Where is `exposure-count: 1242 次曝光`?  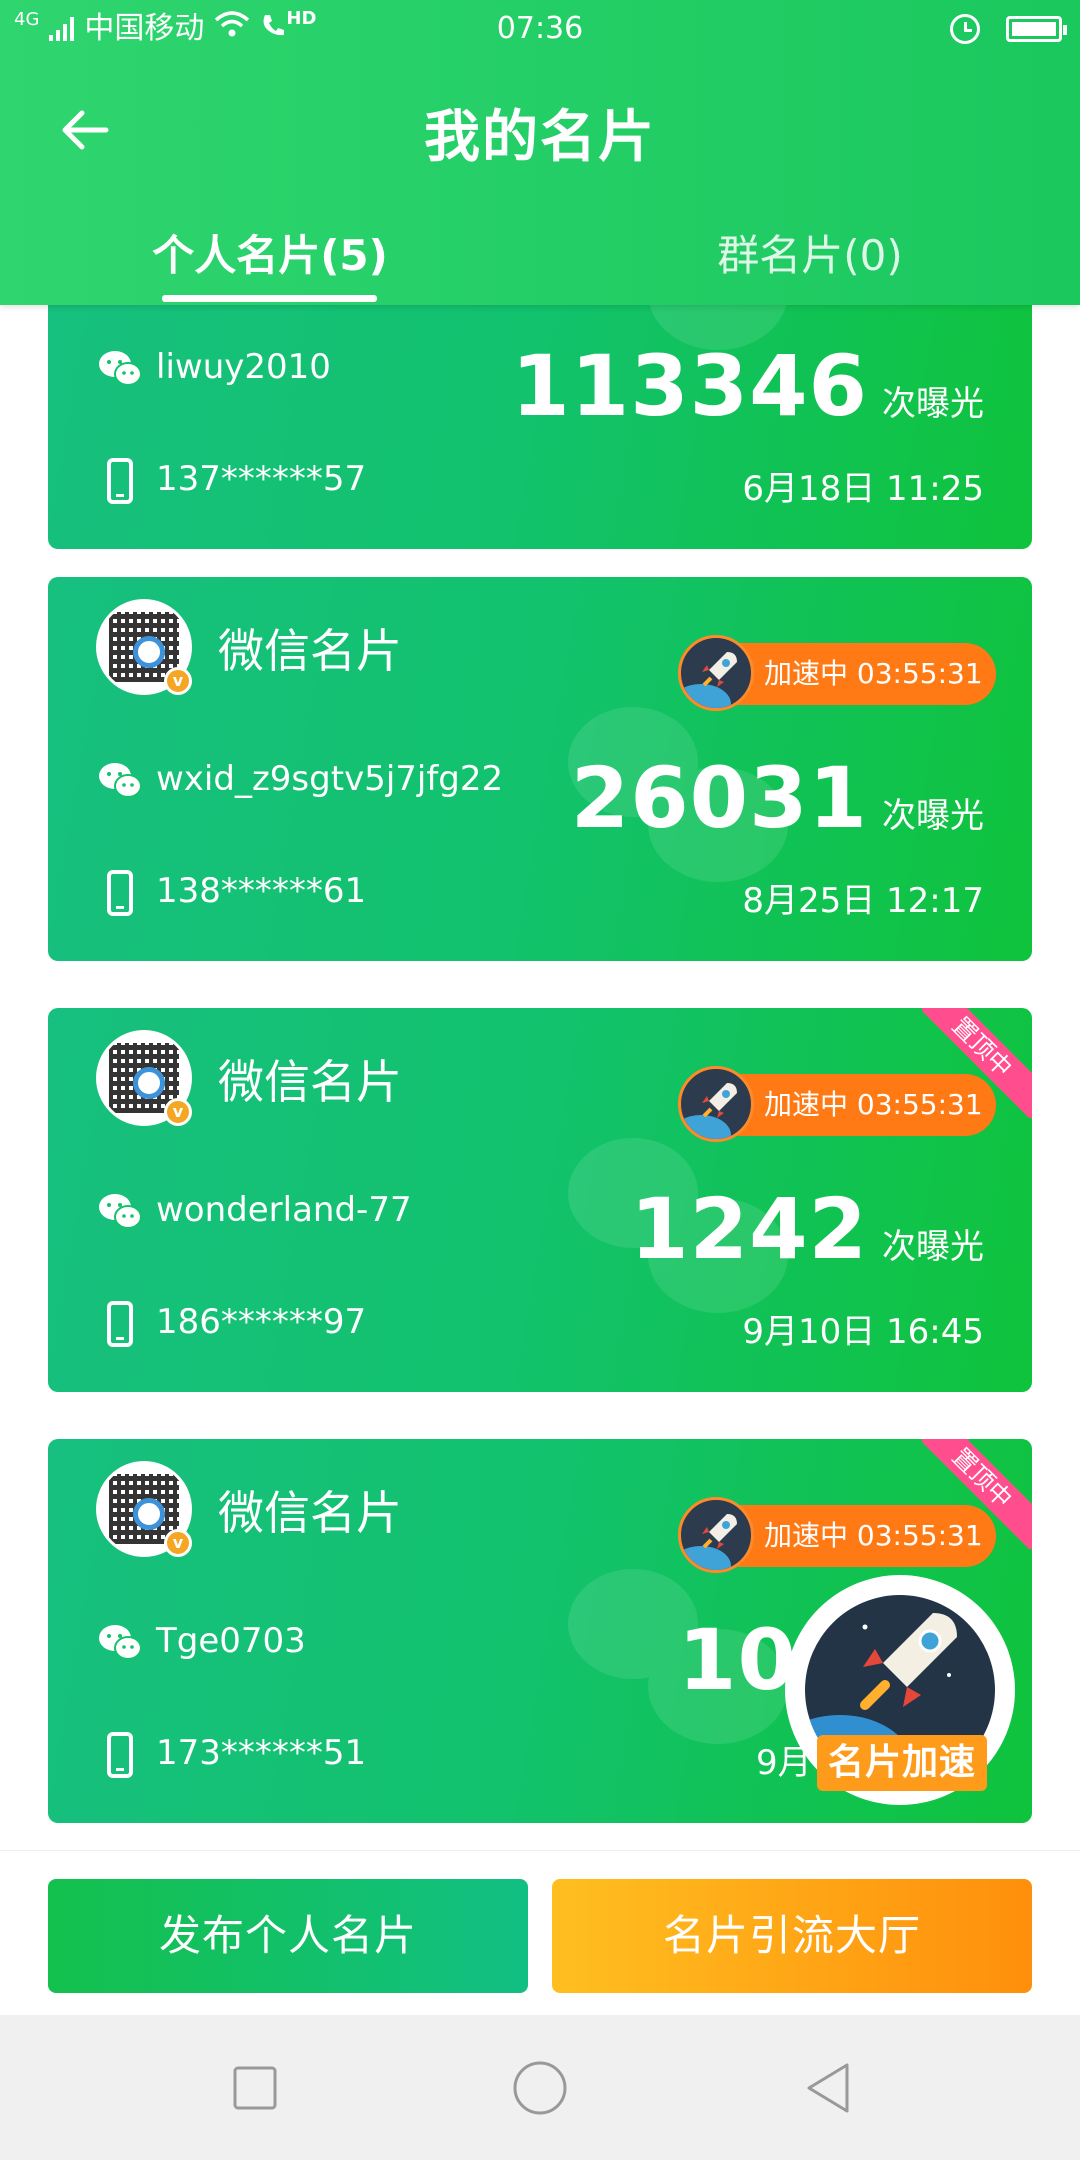 exposure-count: 1242 次曝光 is located at coordinates (807, 1229).